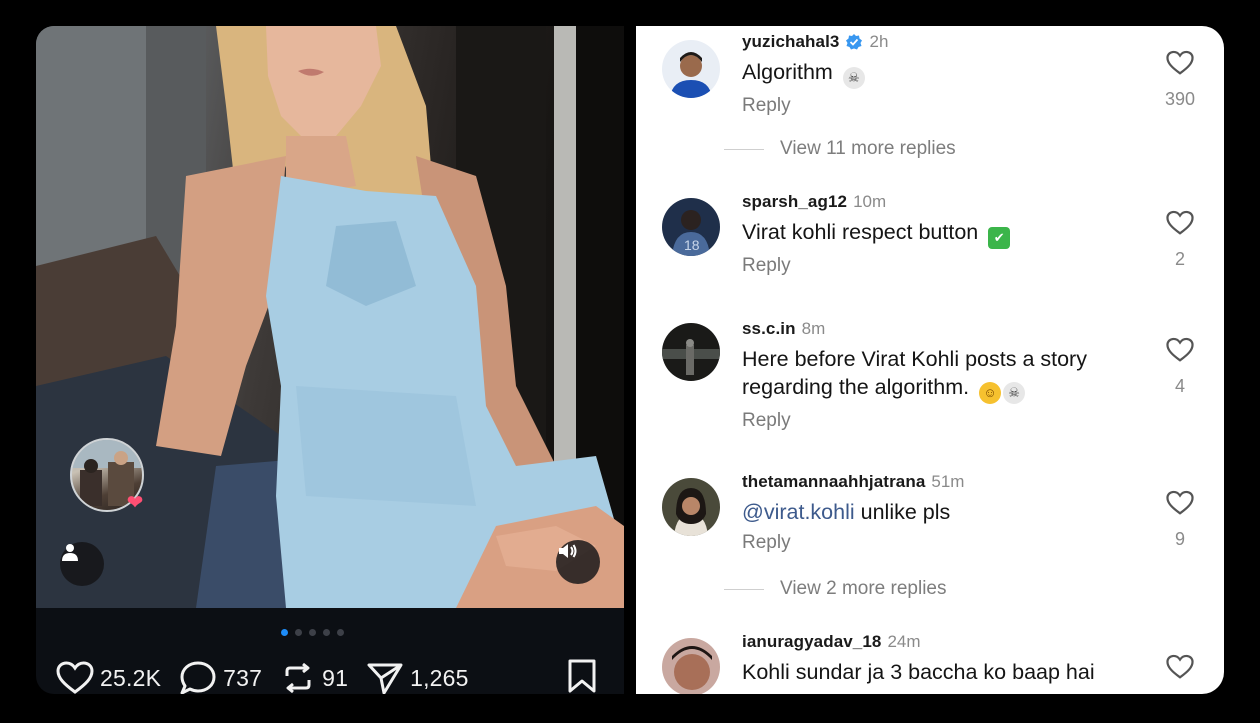  What do you see at coordinates (811, 642) in the screenshot?
I see `comment-username: ianuragyadav_18` at bounding box center [811, 642].